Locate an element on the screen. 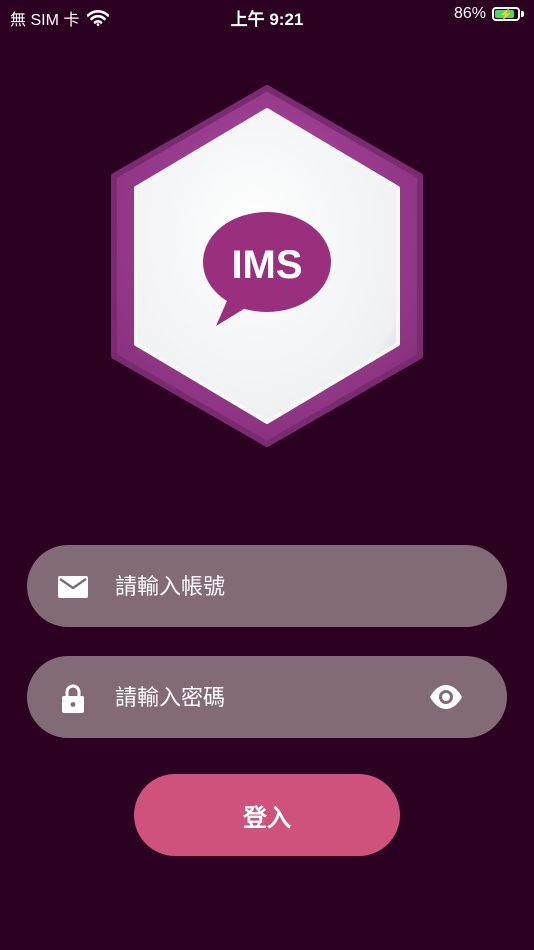 This screenshot has width=534, height=950. status-right: 86% ⚡ is located at coordinates (489, 14).